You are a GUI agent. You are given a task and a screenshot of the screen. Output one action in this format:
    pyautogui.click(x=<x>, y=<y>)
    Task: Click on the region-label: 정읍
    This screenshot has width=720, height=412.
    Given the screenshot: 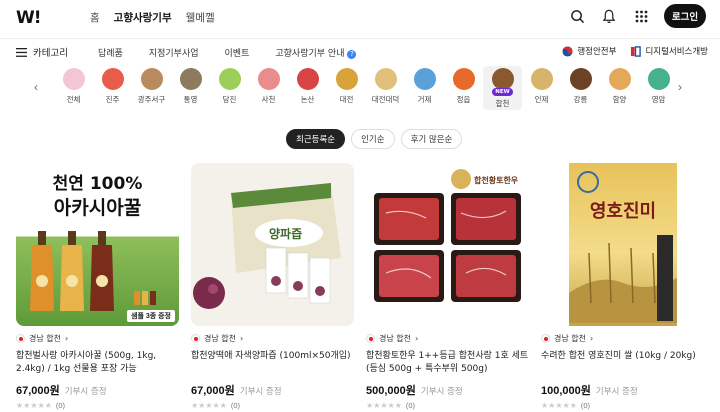 What is the action you would take?
    pyautogui.click(x=463, y=99)
    